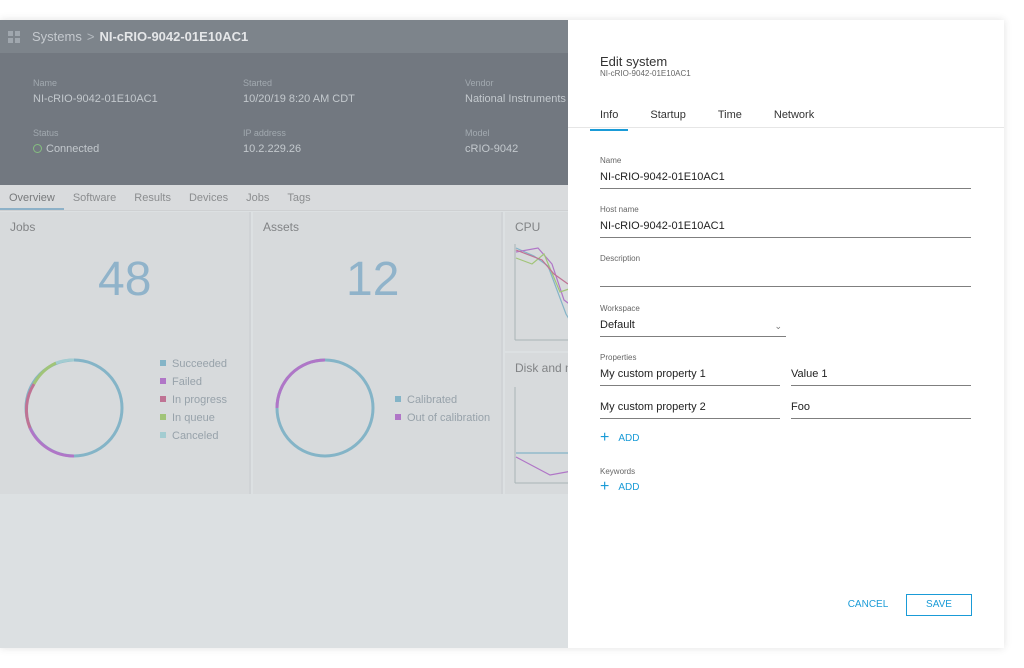 Image resolution: width=1024 pixels, height=668 pixels. I want to click on tabs-divider, so click(786, 127).